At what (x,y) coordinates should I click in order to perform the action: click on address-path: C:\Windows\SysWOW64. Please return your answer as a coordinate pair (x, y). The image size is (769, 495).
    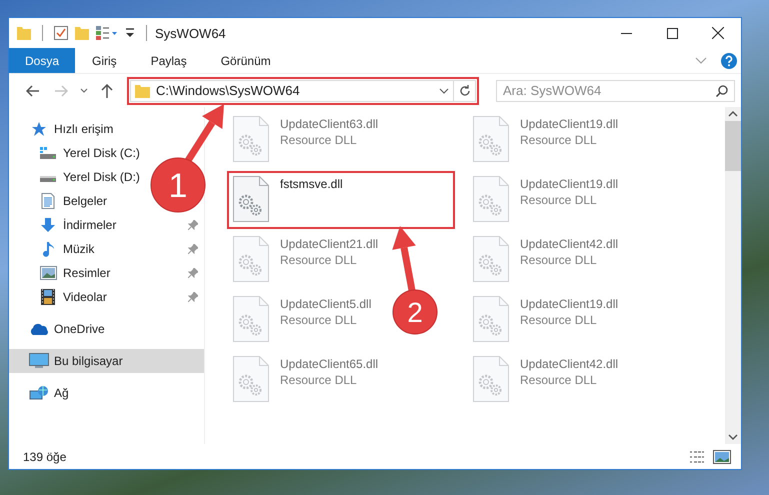
    Looking at the image, I should click on (228, 90).